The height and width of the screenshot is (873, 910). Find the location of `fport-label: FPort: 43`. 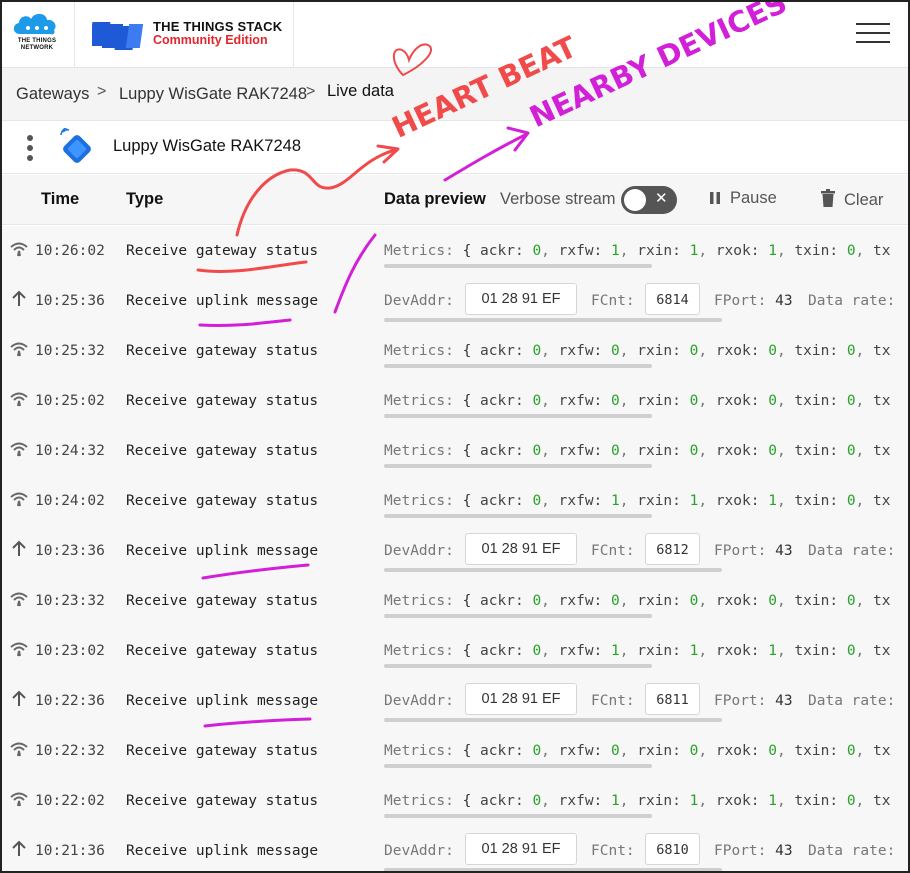

fport-label: FPort: 43 is located at coordinates (753, 551).